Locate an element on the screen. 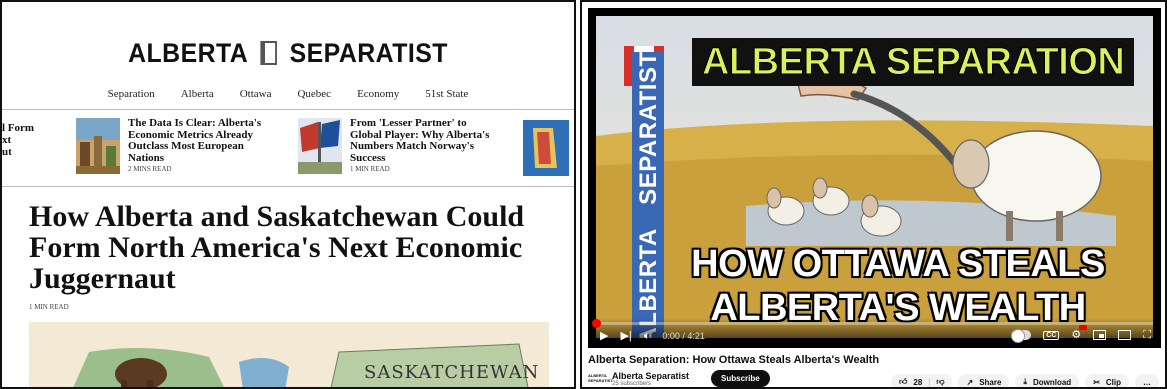 This screenshot has height=389, width=1167. nav-item-quebec: Quebec is located at coordinates (314, 94).